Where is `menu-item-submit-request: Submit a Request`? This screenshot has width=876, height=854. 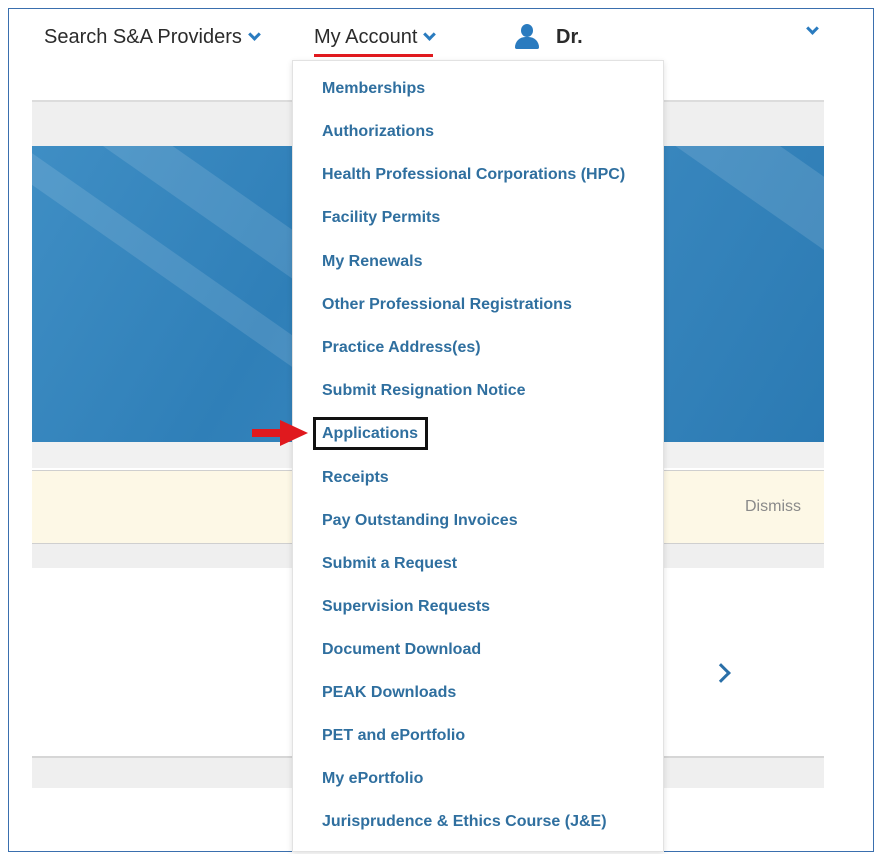 menu-item-submit-request: Submit a Request is located at coordinates (389, 564).